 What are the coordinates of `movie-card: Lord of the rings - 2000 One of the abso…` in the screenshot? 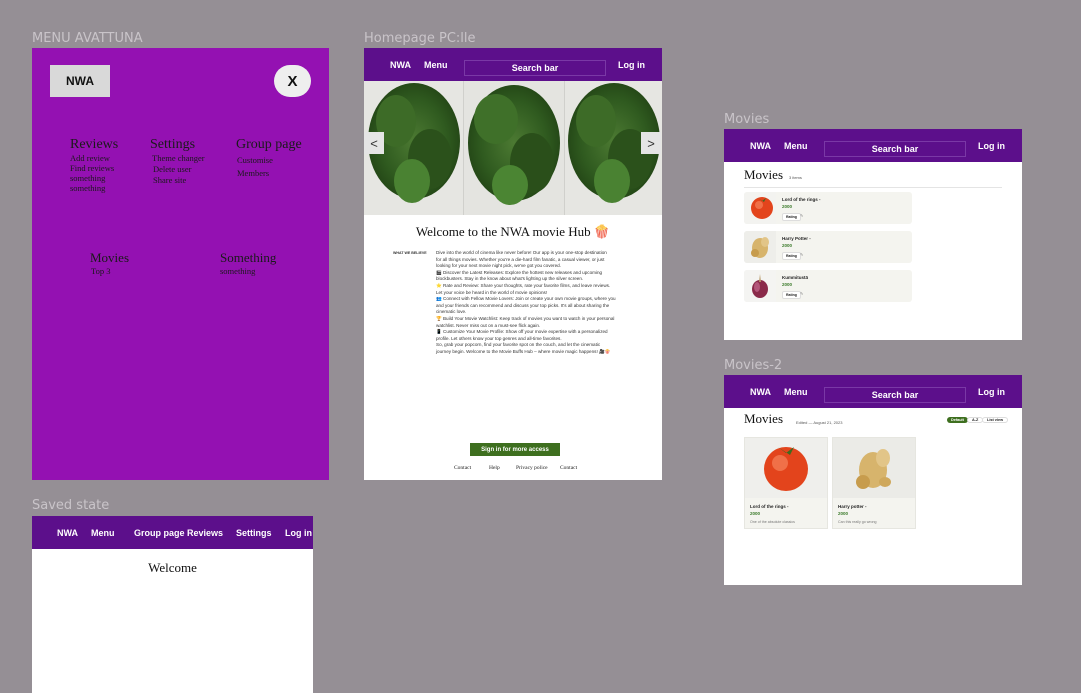 It's located at (786, 483).